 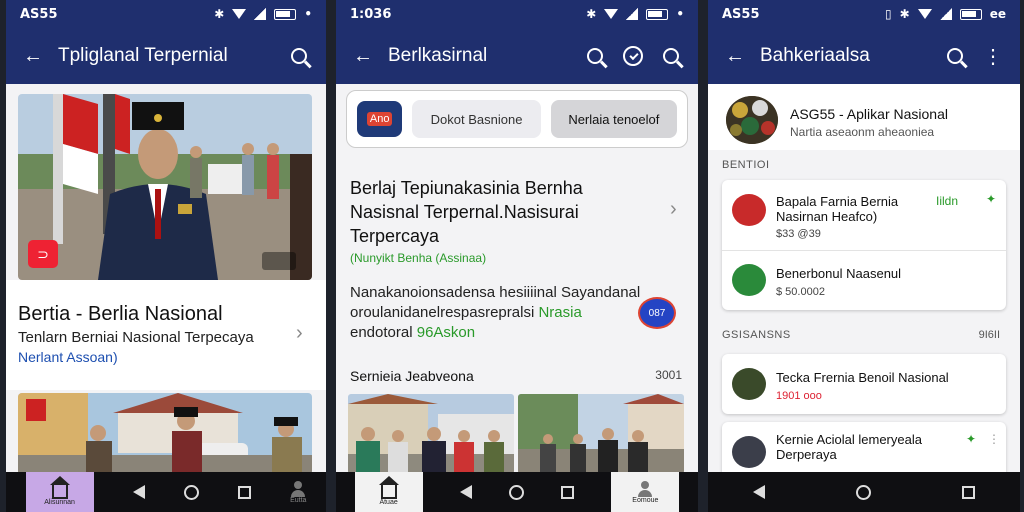 I want to click on toolbar: ← Berlkasirnal, so click(x=517, y=56).